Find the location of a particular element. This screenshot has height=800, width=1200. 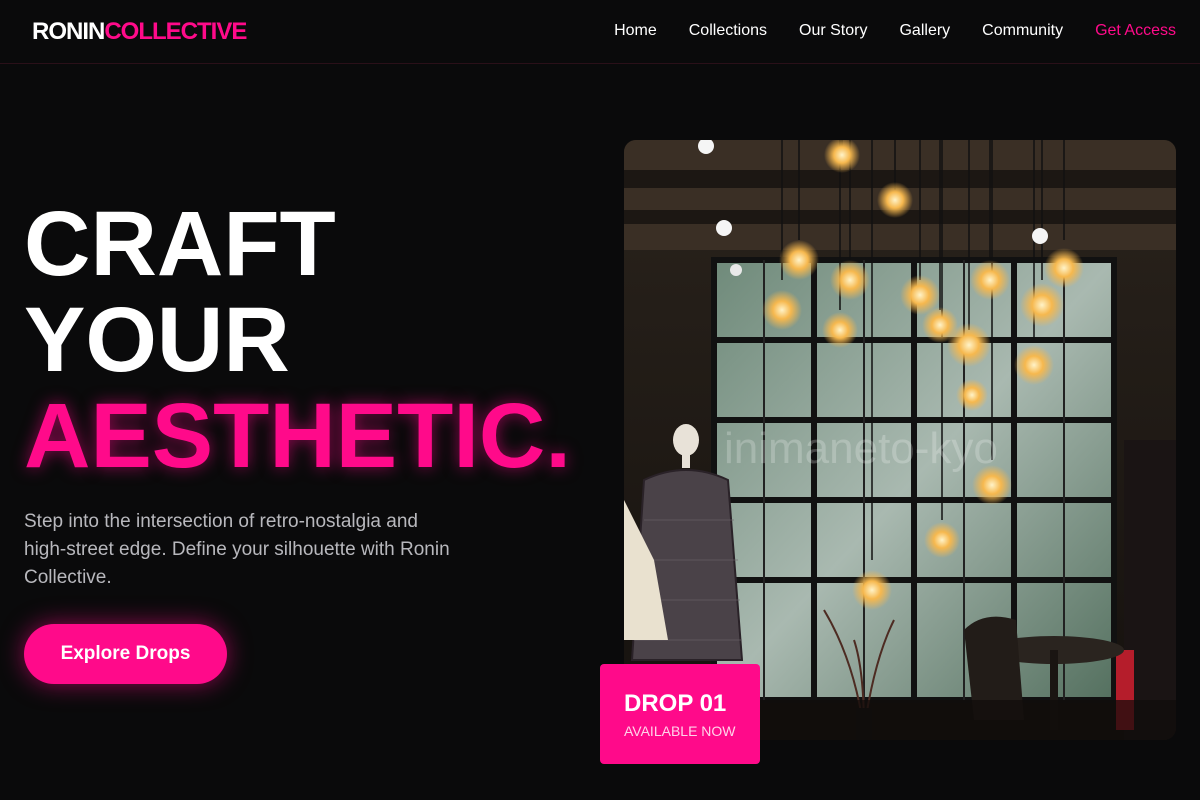

drop-badge-title: DROP 01 is located at coordinates (675, 703).